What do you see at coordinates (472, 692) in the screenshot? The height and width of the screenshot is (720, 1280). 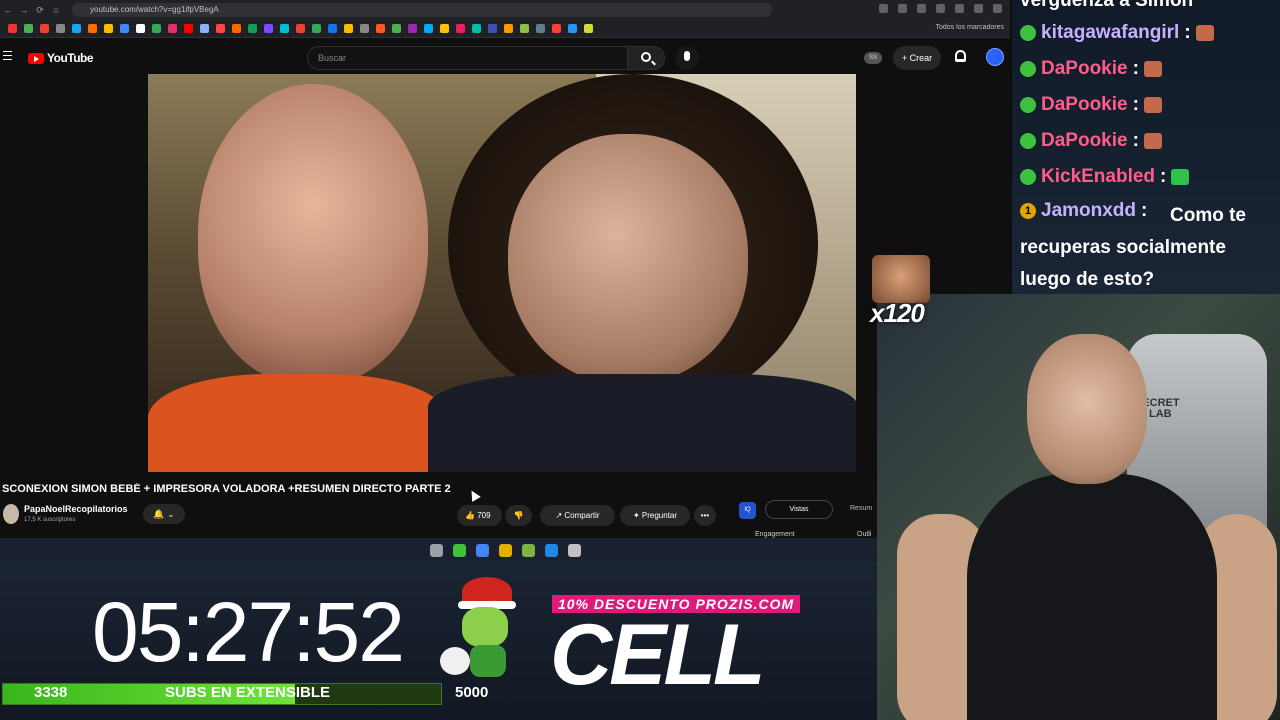 I see `subs-goal: 5000` at bounding box center [472, 692].